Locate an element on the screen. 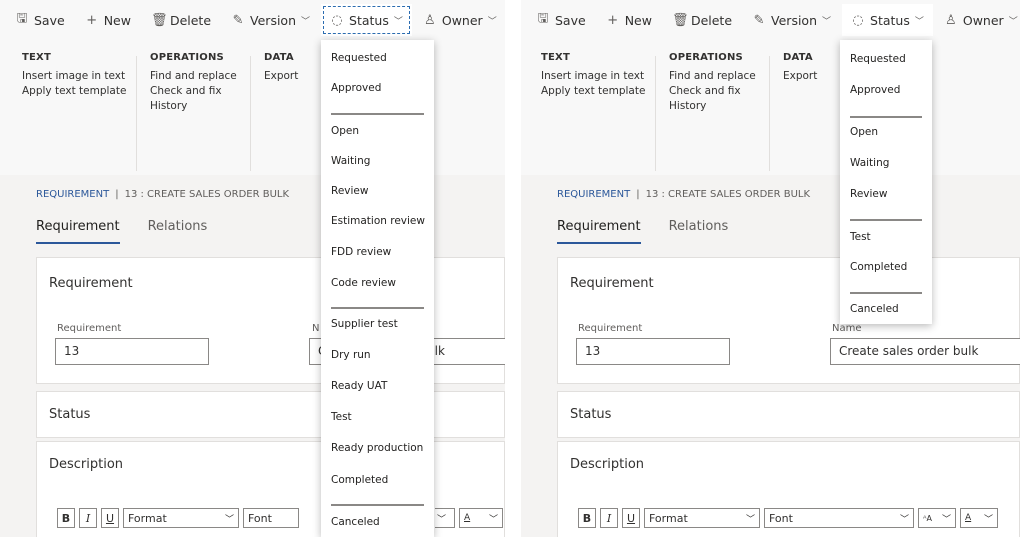  status-option-ready-production: Ready production is located at coordinates (377, 448).